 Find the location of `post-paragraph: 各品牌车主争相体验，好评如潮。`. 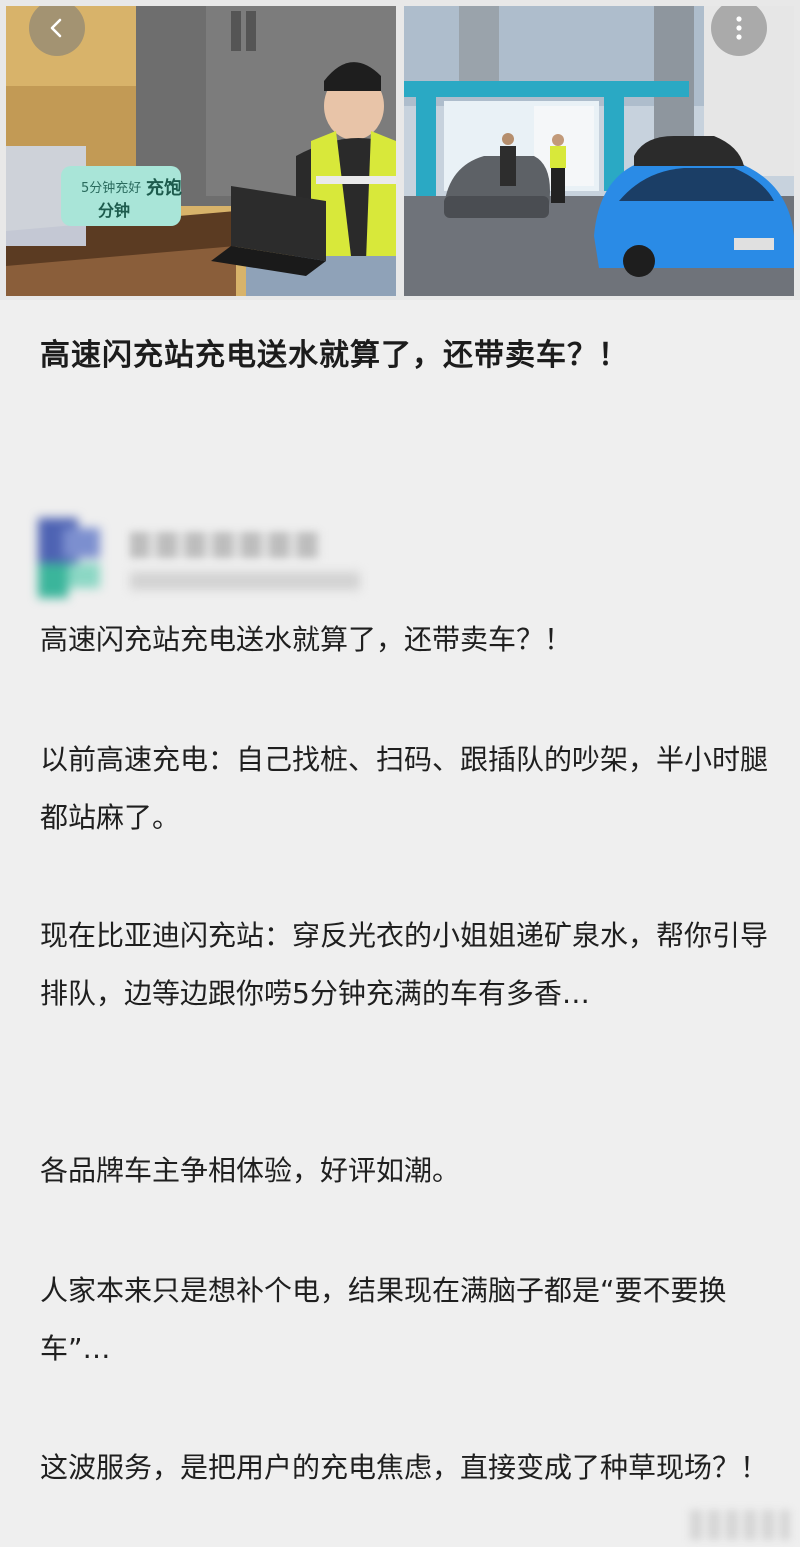

post-paragraph: 各品牌车主争相体验，好评如潮。 is located at coordinates (250, 1170).